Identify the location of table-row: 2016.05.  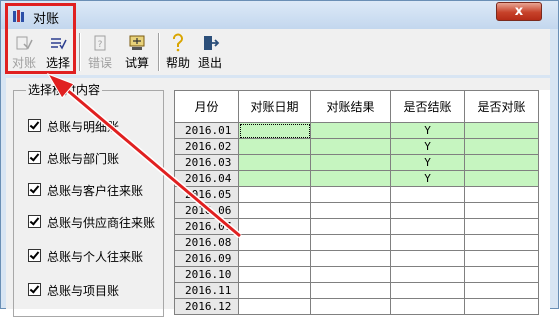
(356, 194).